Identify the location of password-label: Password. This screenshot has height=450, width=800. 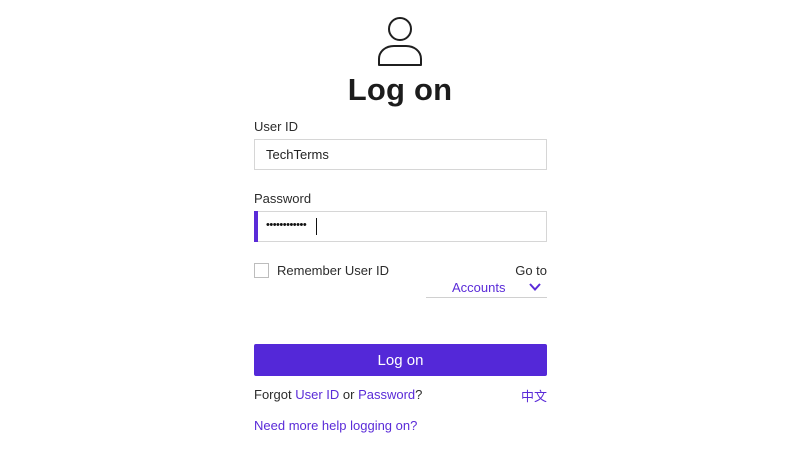
(283, 198).